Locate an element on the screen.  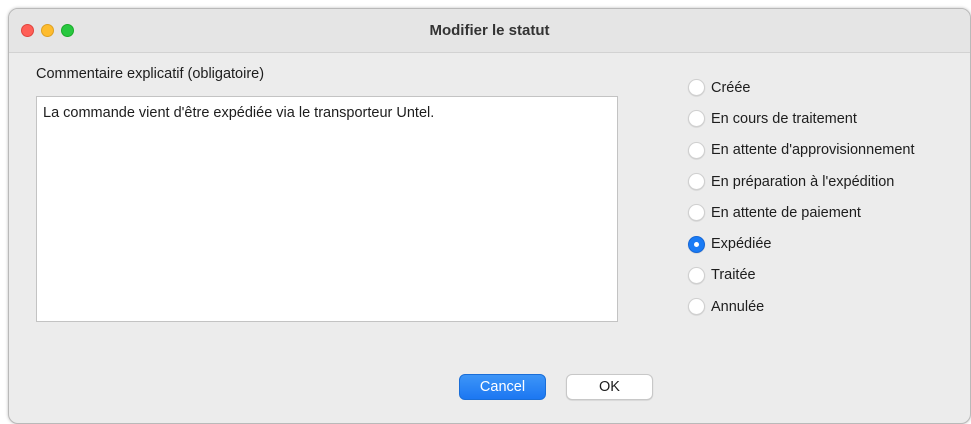
status-option-en-cours-de-traitement: En cours de traitement is located at coordinates (801, 118).